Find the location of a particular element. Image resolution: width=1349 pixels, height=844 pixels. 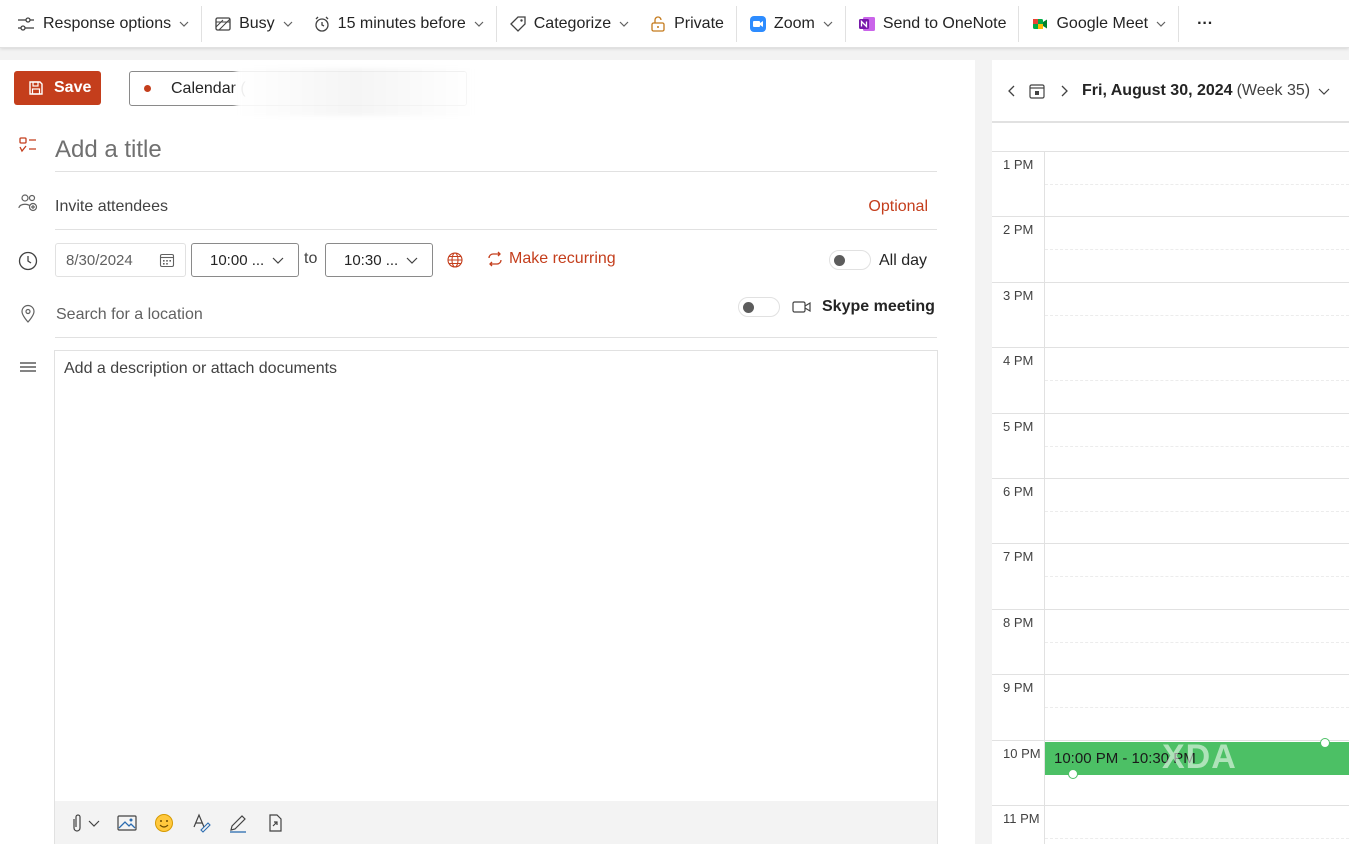

title-input: Add a title is located at coordinates (496, 150).